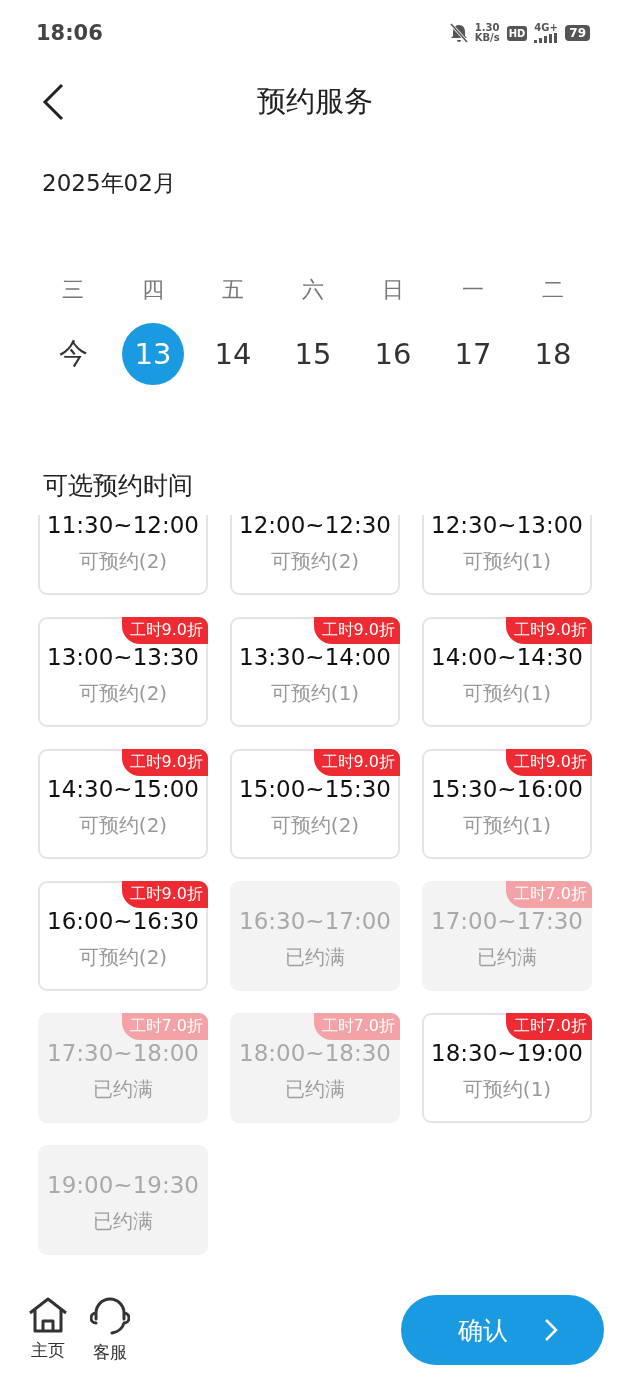 The width and height of the screenshot is (630, 1400). Describe the element at coordinates (473, 354) in the screenshot. I see `date-button: 17` at that location.